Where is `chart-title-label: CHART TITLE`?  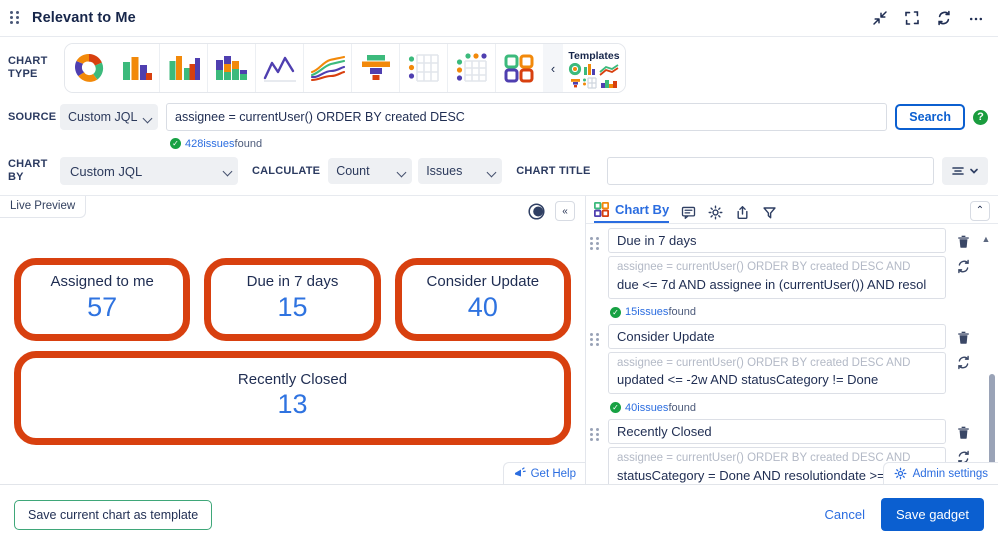 chart-title-label: CHART TITLE is located at coordinates (553, 171).